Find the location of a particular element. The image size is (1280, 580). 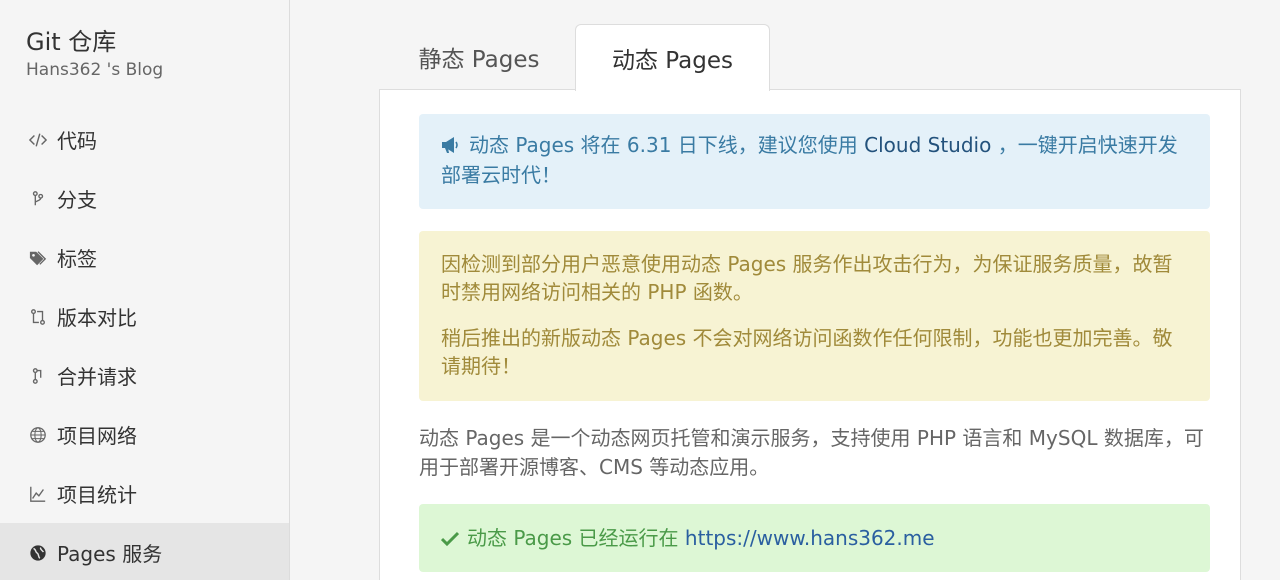

tab-static-pages: 静态 Pages is located at coordinates (479, 57).